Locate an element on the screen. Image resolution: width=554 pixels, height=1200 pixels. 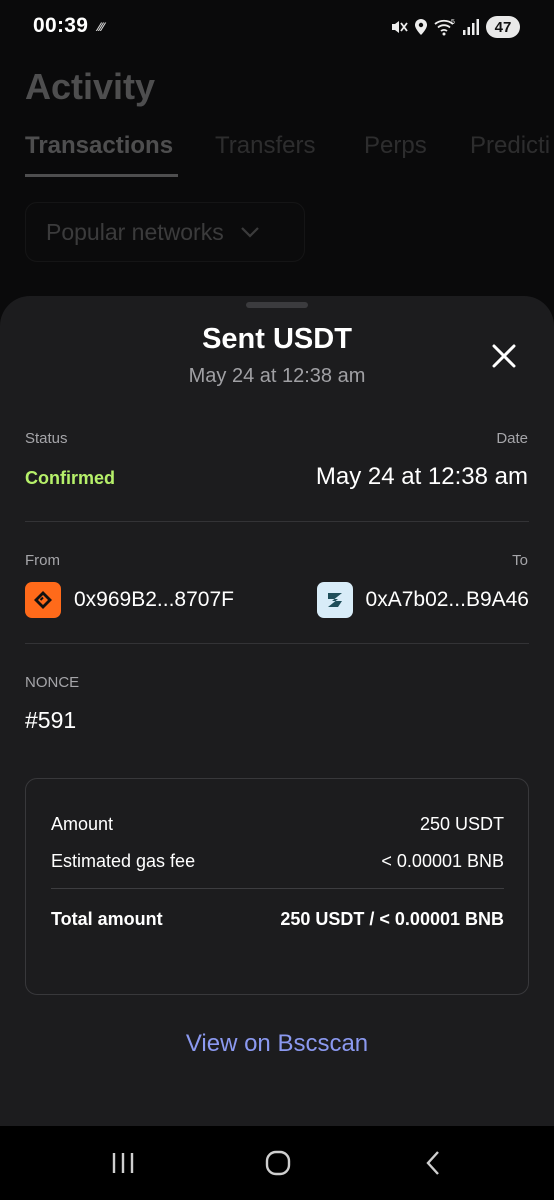
summary-divider is located at coordinates (277, 888).